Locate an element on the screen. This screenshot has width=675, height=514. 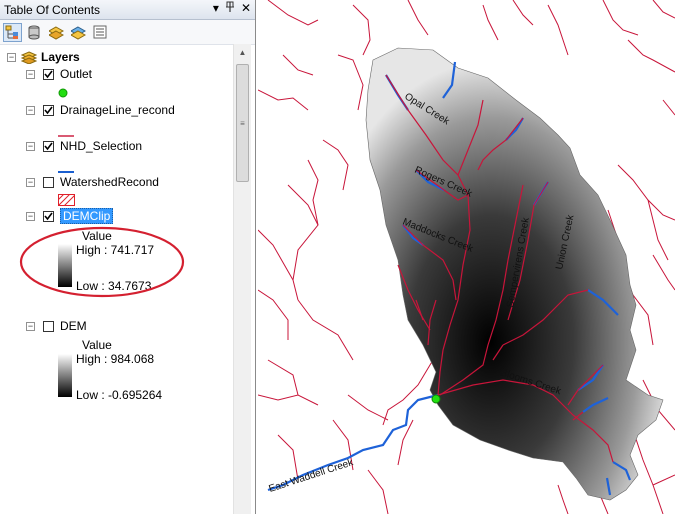
layers-root-label: Layers is located at coordinates (60, 57).